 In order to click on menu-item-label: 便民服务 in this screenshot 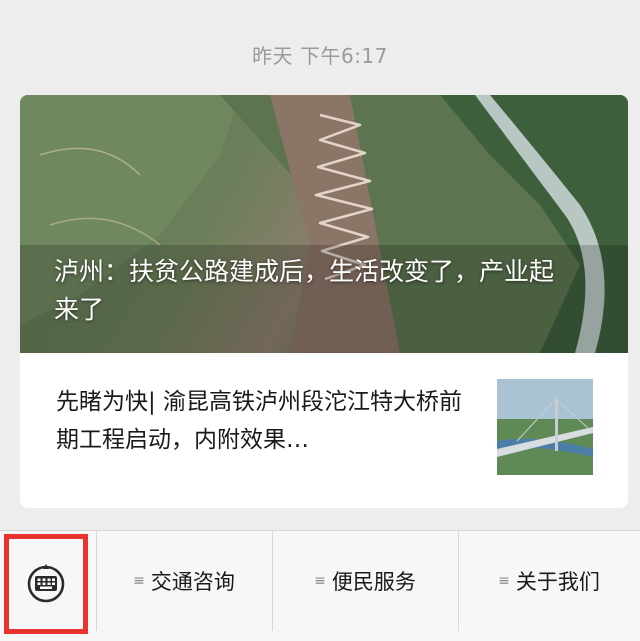, I will do `click(373, 582)`.